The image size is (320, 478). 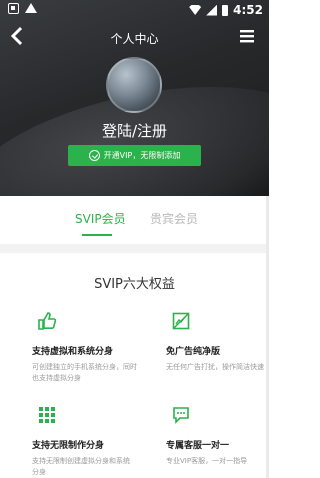 What do you see at coordinates (134, 218) in the screenshot?
I see `membership-tabs: SVIP会员 贵宾会员` at bounding box center [134, 218].